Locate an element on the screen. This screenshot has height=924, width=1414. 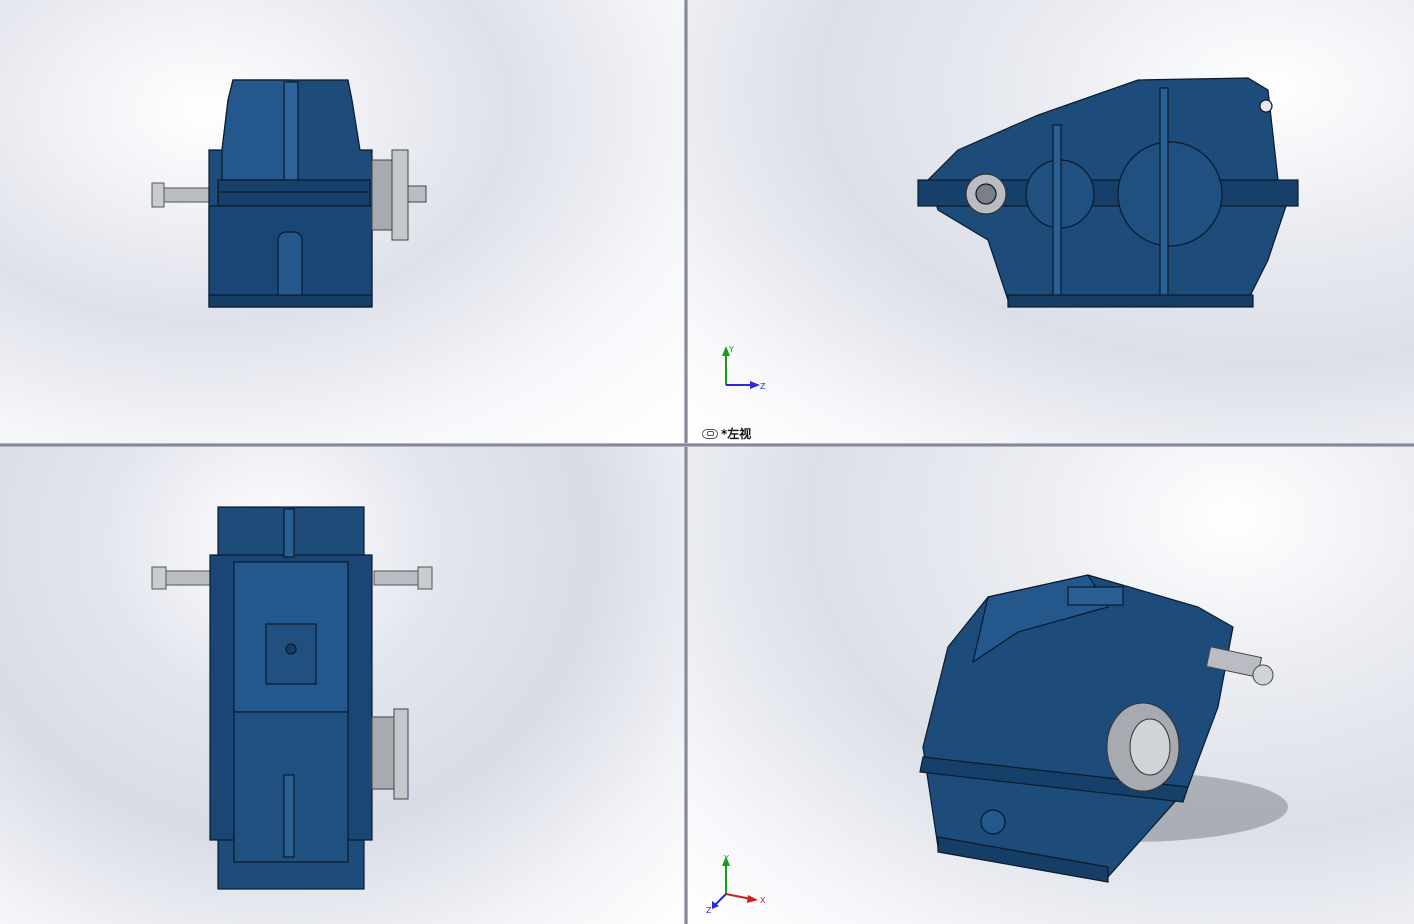
link-icon is located at coordinates (710, 433).